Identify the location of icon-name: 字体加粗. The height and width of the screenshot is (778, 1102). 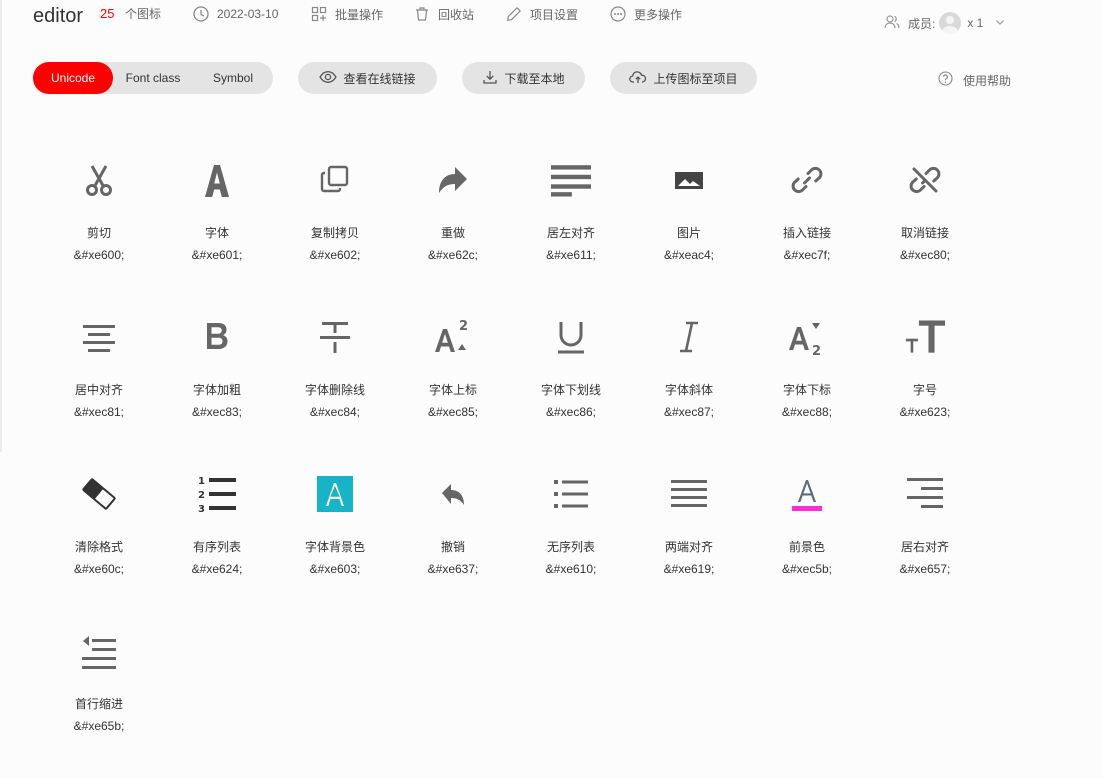
(216, 390).